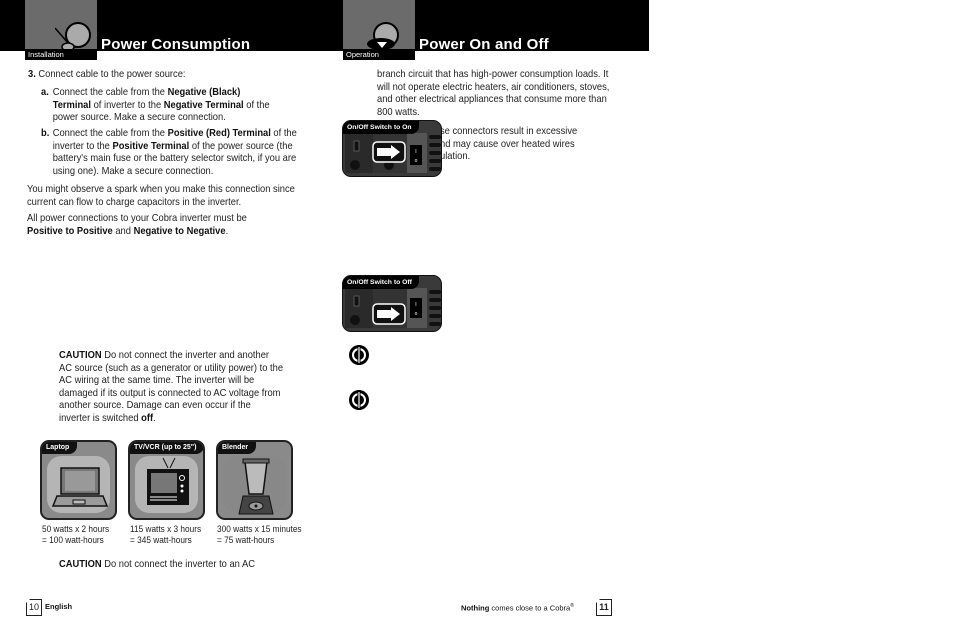  I want to click on laptop-illustration, so click(78, 484).